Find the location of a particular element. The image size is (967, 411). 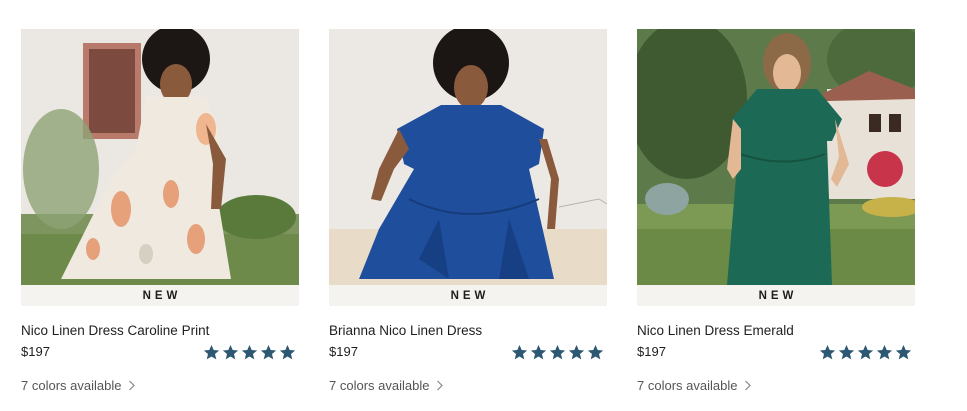

product-title: Brianna Nico Linen Dress is located at coordinates (405, 330).